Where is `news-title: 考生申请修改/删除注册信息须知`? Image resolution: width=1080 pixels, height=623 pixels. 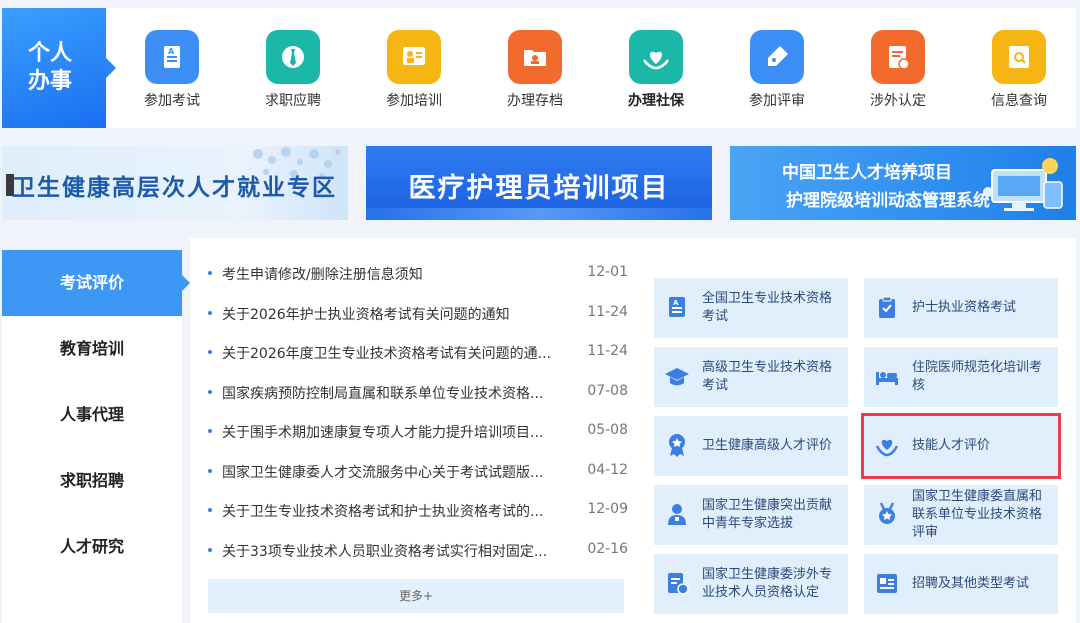
news-title: 考生申请修改/删除注册信息须知 is located at coordinates (322, 275).